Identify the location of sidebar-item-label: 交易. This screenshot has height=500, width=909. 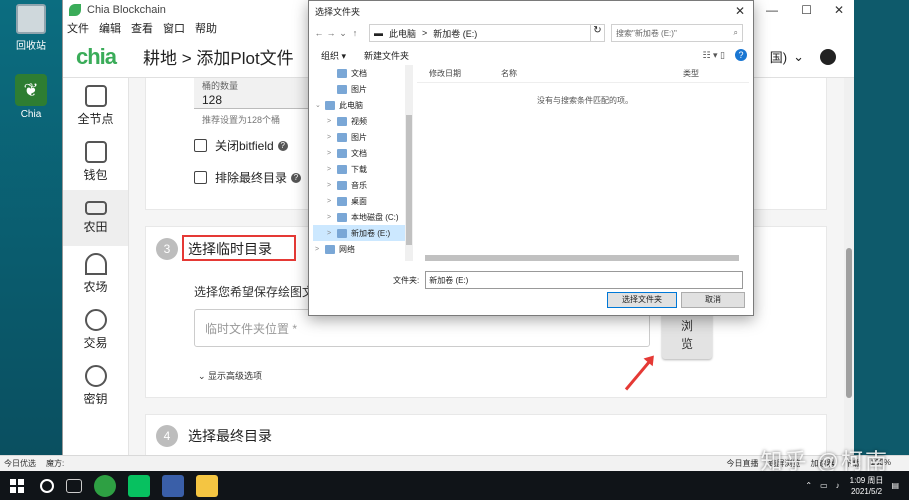
(95, 343).